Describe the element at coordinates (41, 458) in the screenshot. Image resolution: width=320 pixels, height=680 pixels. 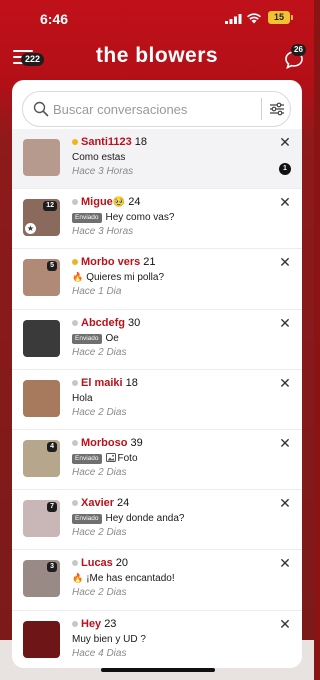
I see `avatar: 4` at that location.